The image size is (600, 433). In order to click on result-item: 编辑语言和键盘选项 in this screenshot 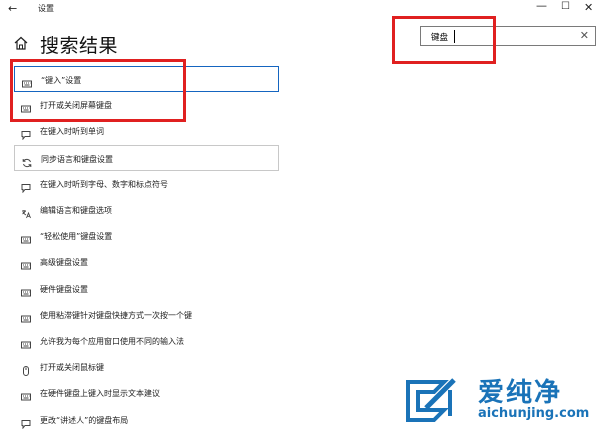, I will do `click(146, 210)`.